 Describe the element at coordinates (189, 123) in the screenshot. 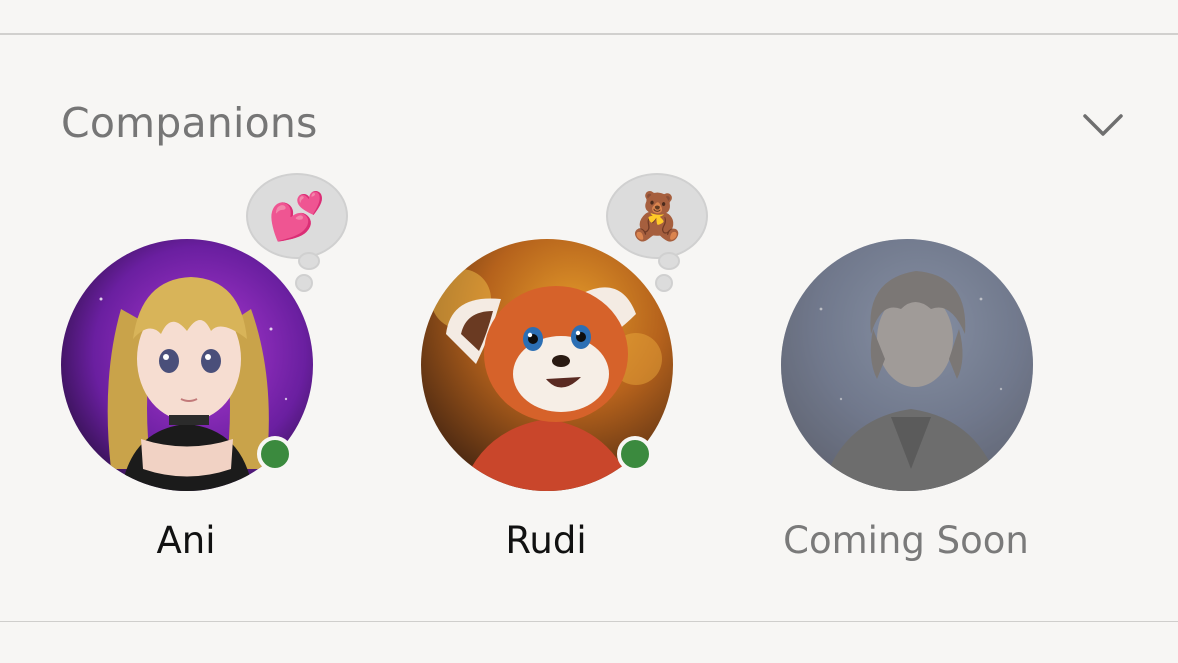

I see `section-title: Companions` at that location.